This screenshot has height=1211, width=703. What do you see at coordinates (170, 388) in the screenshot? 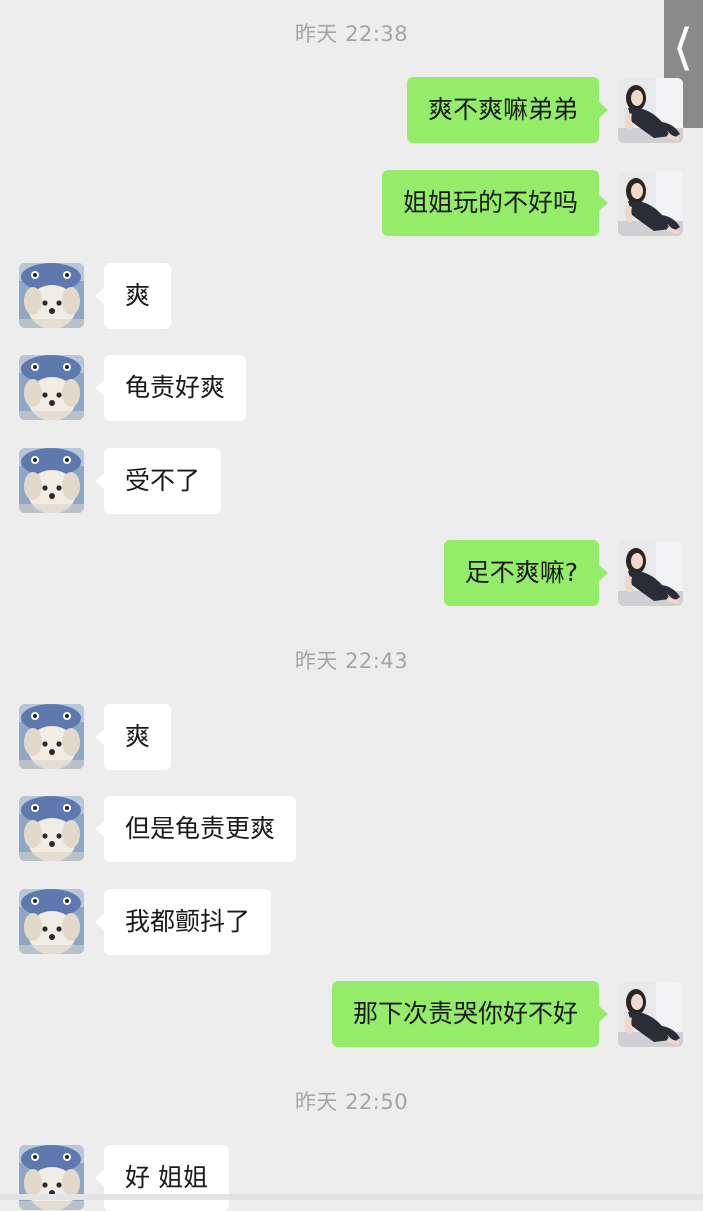
I see `incoming-message: 龟责好爽` at bounding box center [170, 388].